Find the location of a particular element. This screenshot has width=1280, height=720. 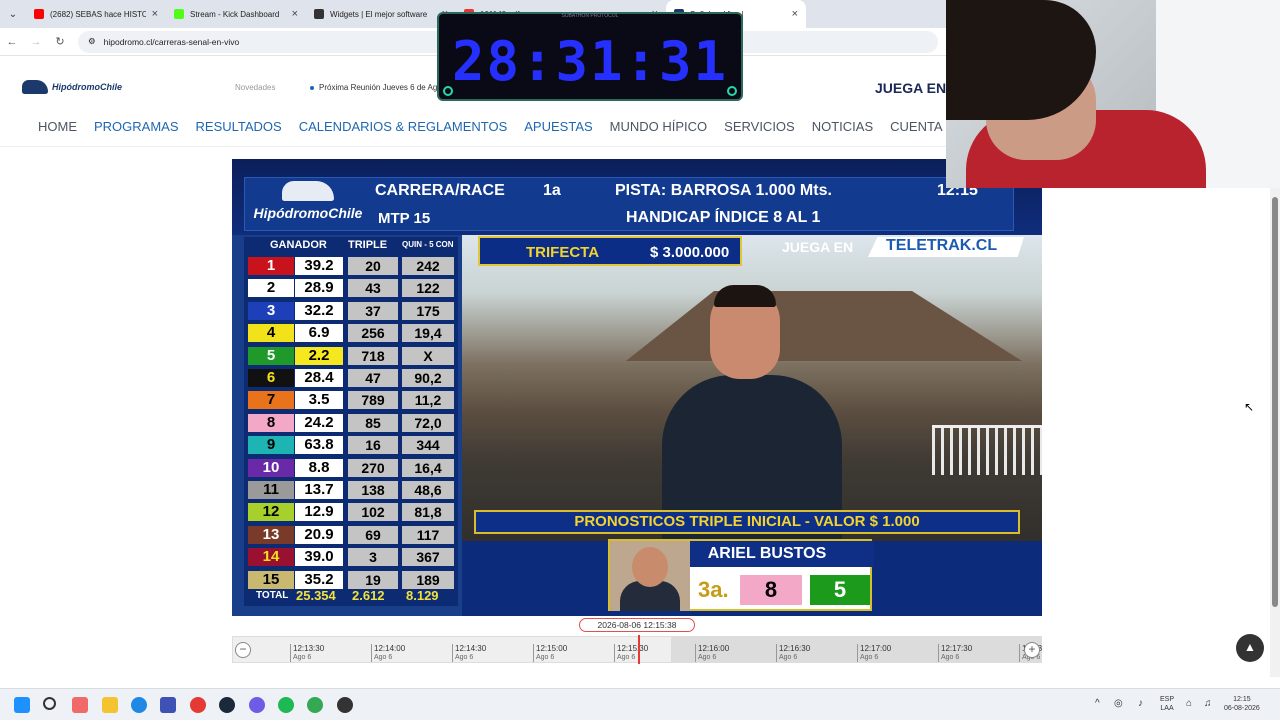

windows-taskbar: ^ ◎ ♪ ESP LAA ⌂ ♫ 12:15 06-08-2026 is located at coordinates (640, 704).